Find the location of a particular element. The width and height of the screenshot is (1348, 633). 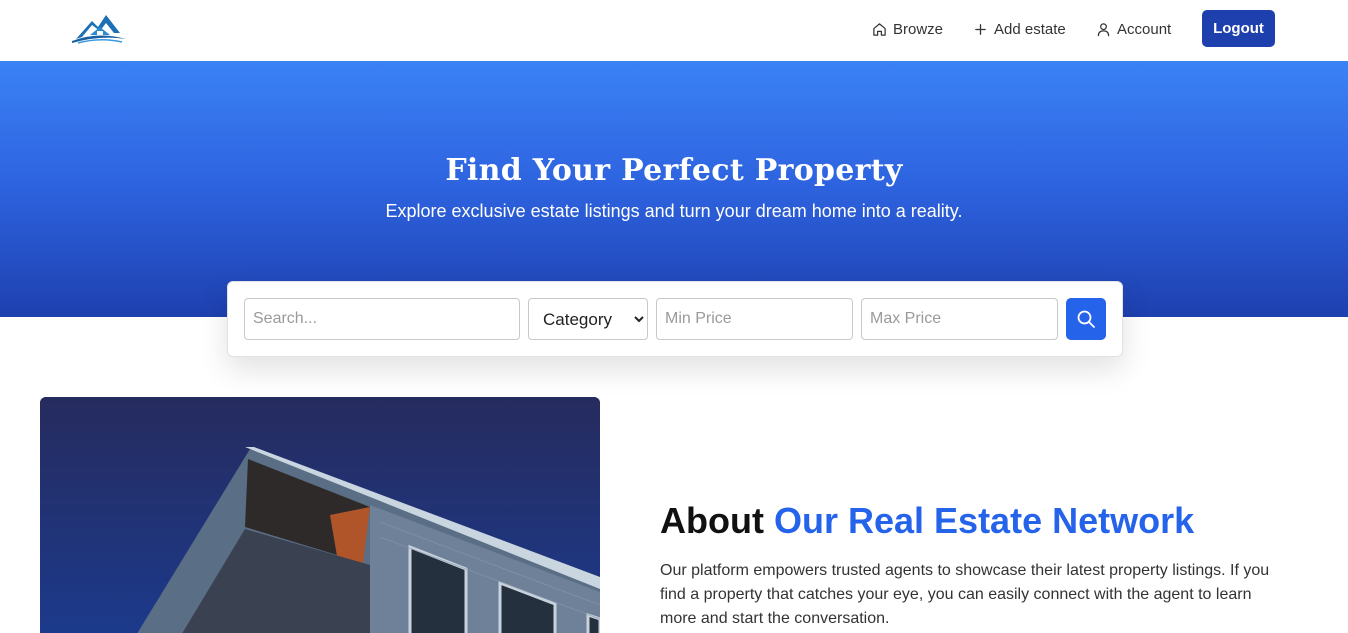

nav-browse-link: Browze is located at coordinates (907, 29).